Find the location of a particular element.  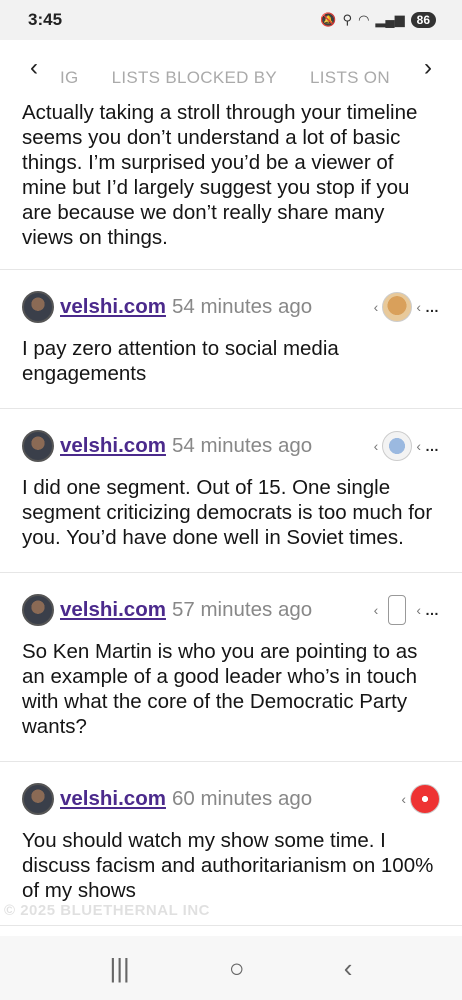

tab-lists-on: LISTS ON is located at coordinates (350, 77).